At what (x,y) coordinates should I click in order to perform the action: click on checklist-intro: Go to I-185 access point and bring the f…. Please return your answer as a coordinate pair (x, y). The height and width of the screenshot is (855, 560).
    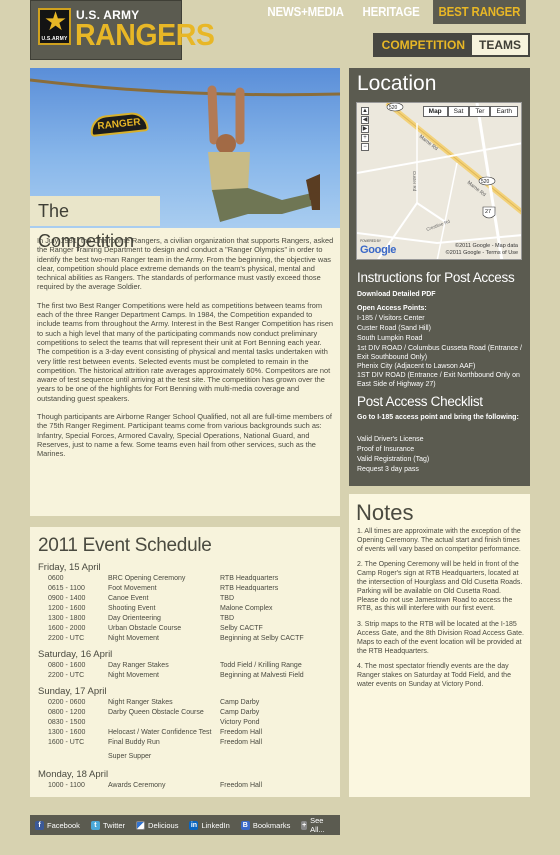
    Looking at the image, I should click on (438, 417).